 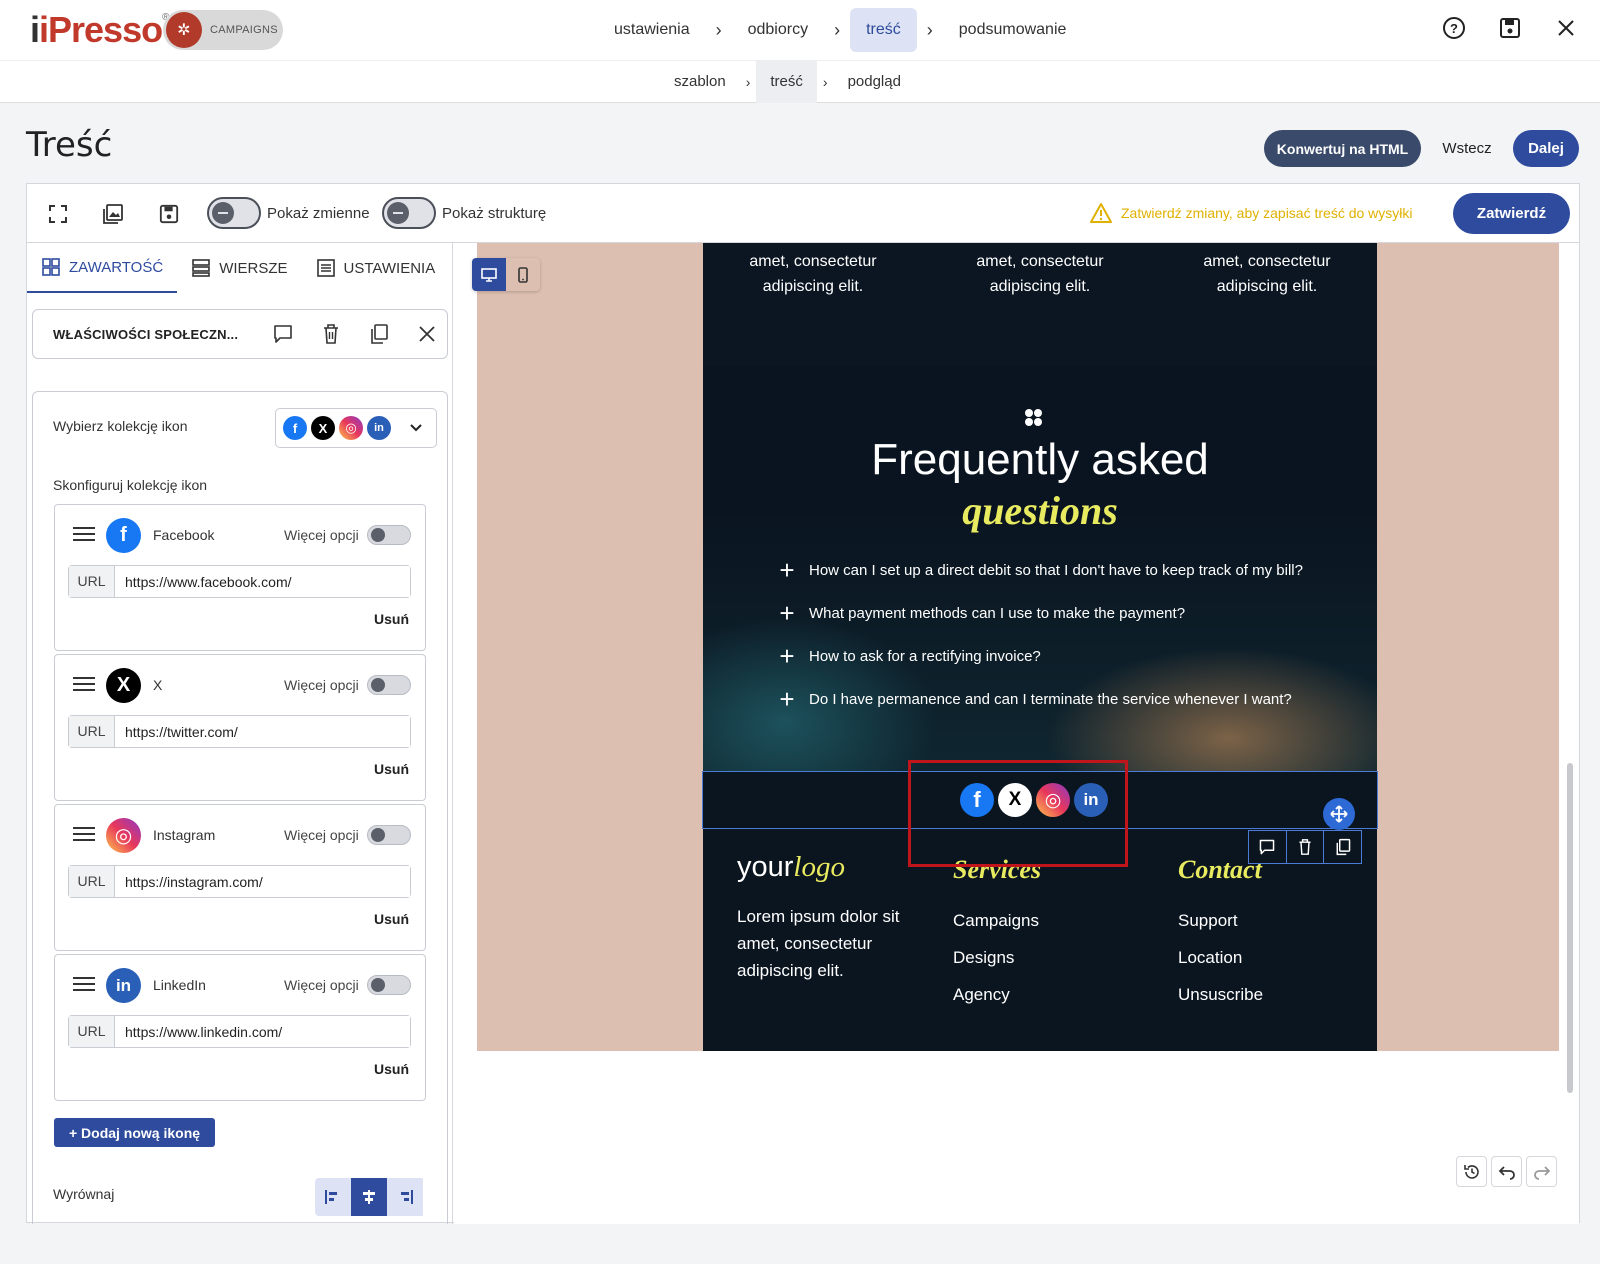 What do you see at coordinates (1570, 928) in the screenshot?
I see `canvas-scrollbar` at bounding box center [1570, 928].